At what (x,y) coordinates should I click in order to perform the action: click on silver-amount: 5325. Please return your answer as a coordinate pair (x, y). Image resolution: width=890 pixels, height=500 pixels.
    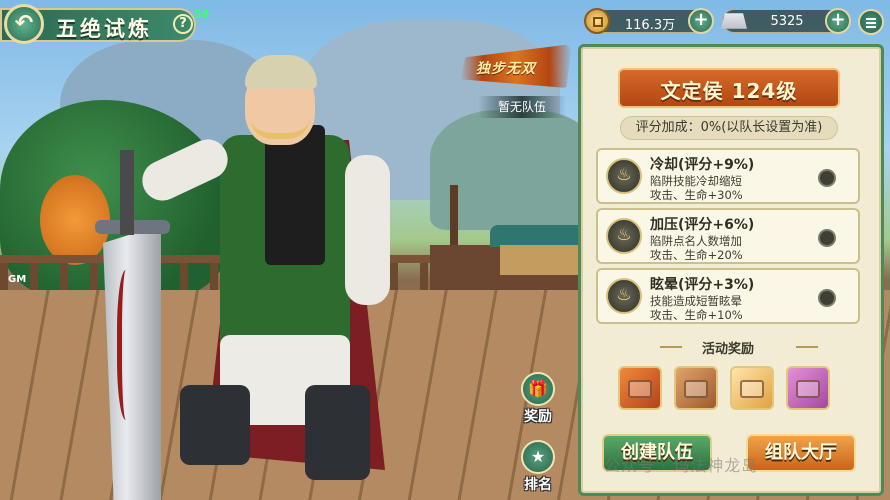
    Looking at the image, I should click on (787, 21).